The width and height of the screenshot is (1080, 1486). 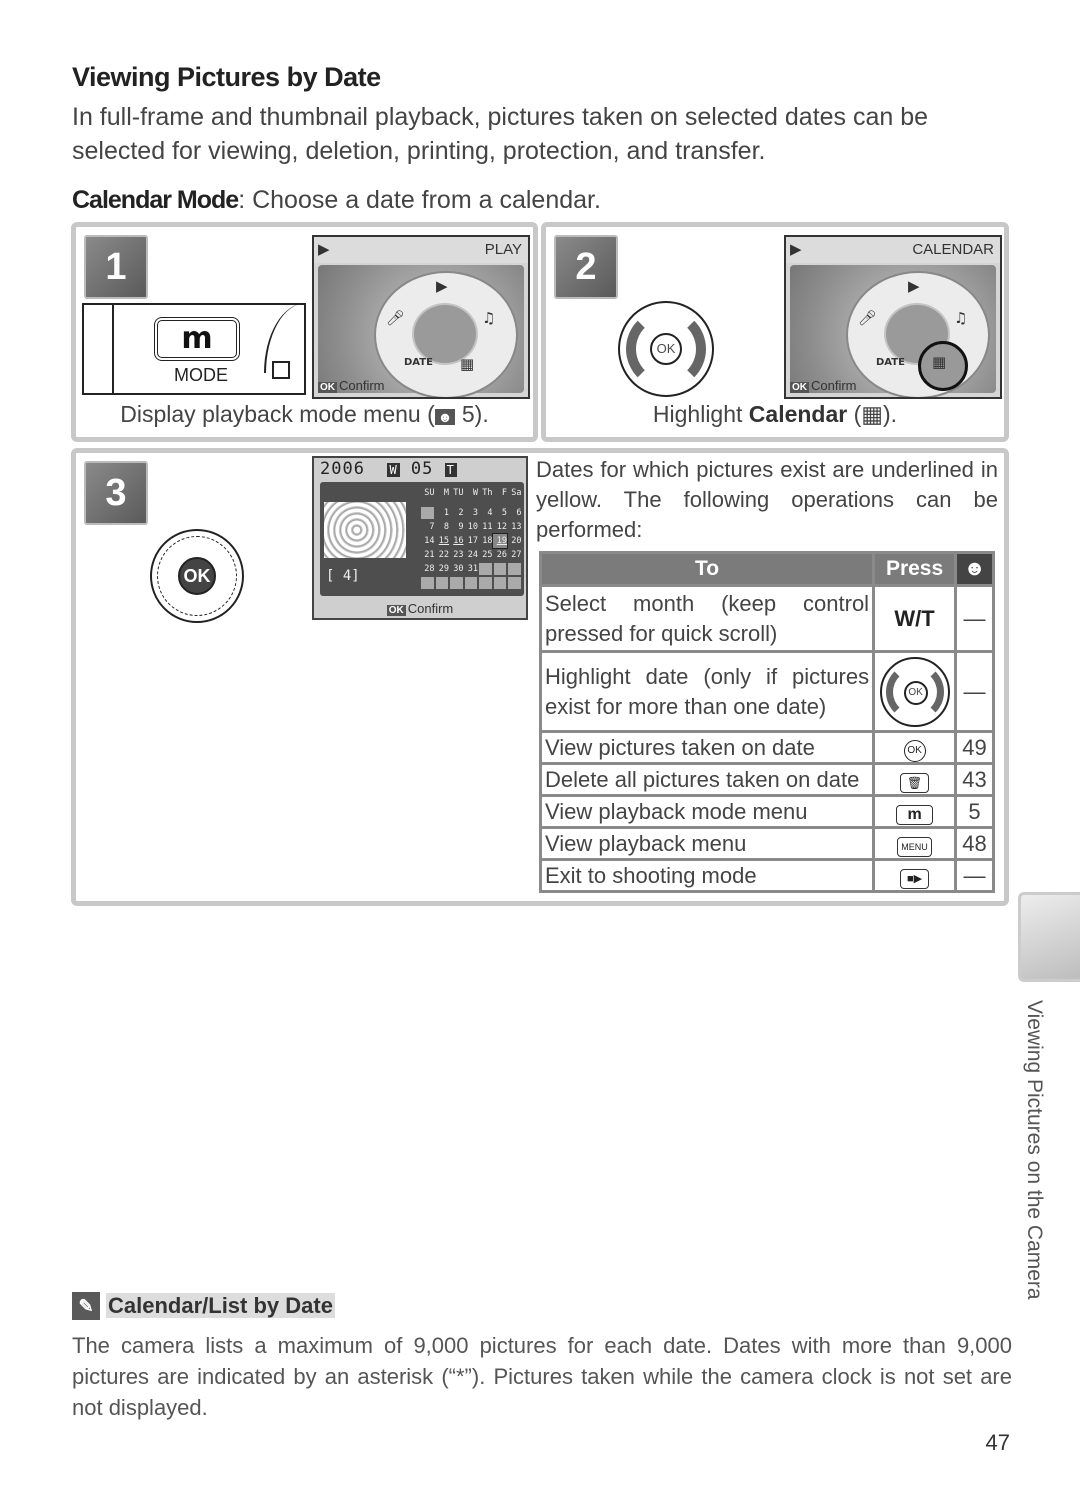 What do you see at coordinates (500, 555) in the screenshot?
I see `calendar-day: 26` at bounding box center [500, 555].